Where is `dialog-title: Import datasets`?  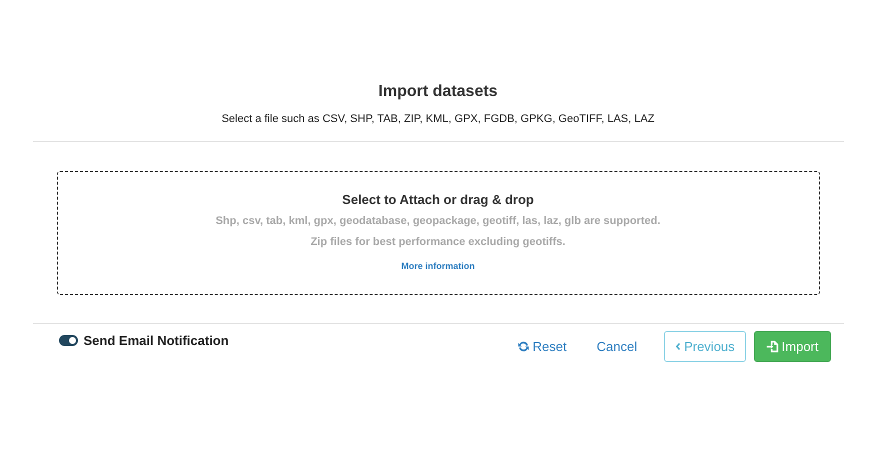
dialog-title: Import datasets is located at coordinates (438, 92).